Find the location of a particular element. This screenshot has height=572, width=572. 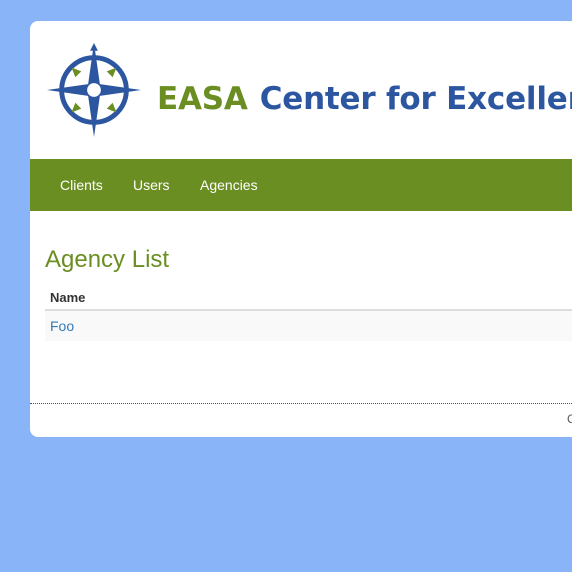

brand-name: Center for Excellence is located at coordinates (415, 99).